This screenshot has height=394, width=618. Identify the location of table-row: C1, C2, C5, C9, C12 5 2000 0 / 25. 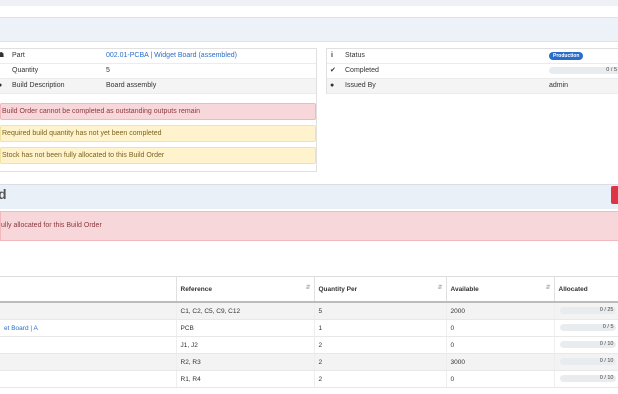
(309, 311).